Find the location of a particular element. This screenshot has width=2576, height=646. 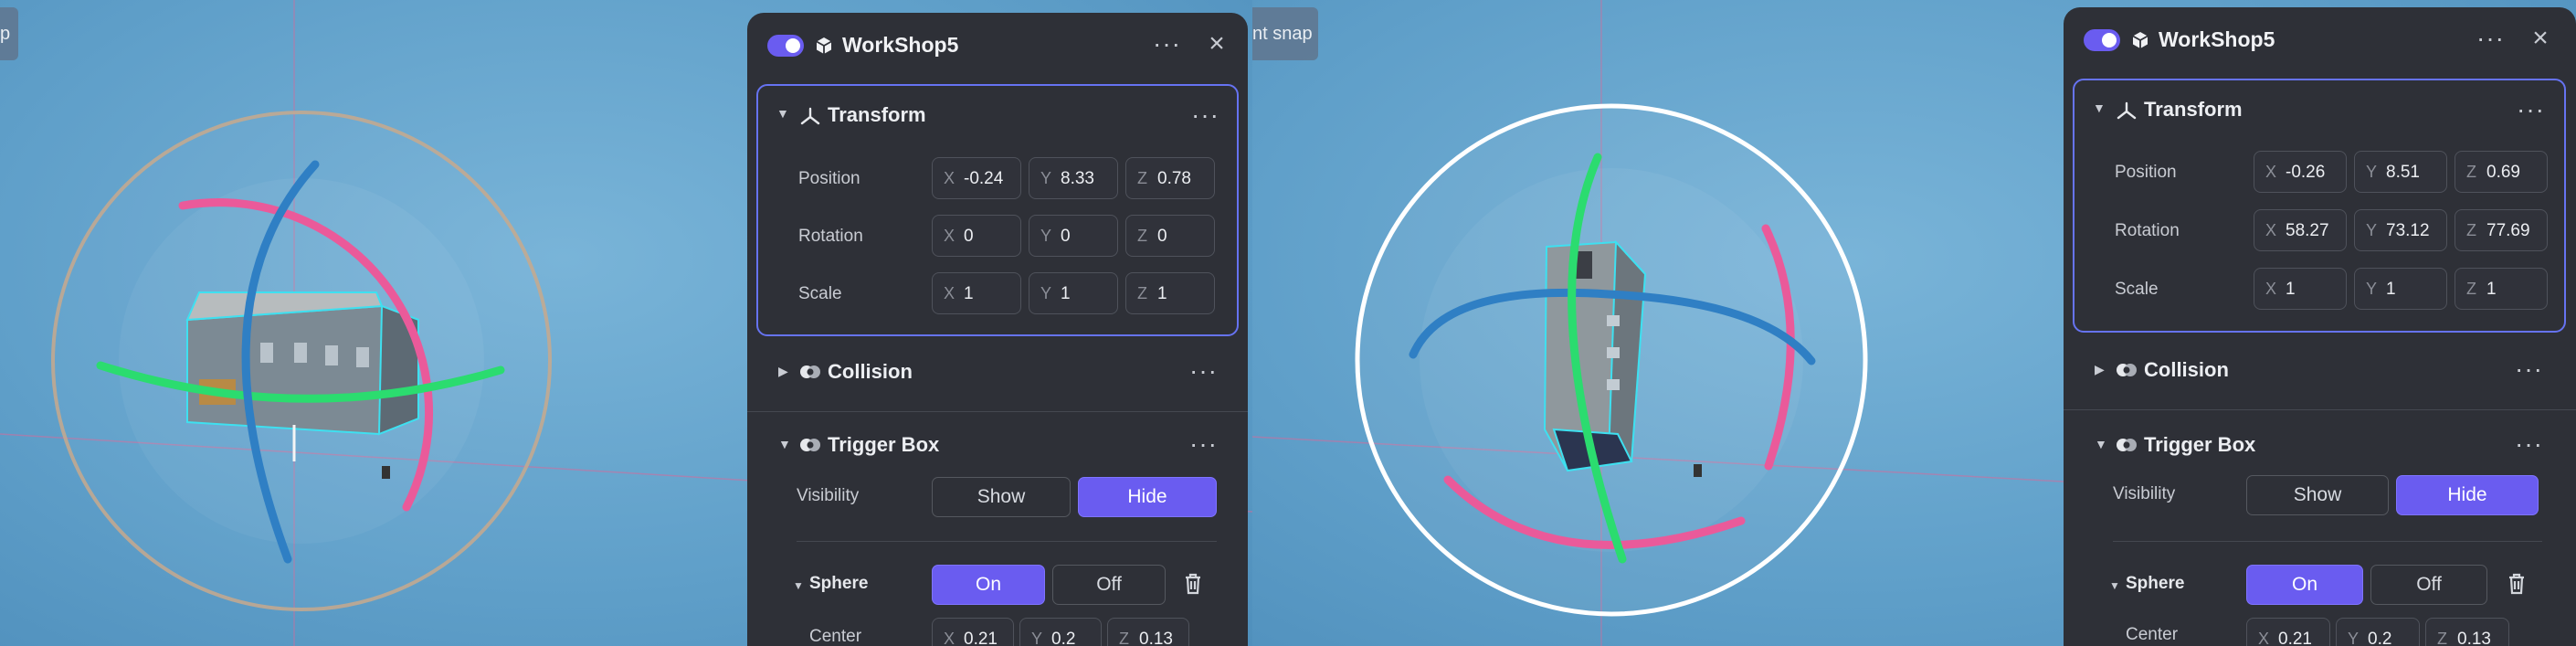

rotation-y-field: Y 73.12 is located at coordinates (2400, 230).